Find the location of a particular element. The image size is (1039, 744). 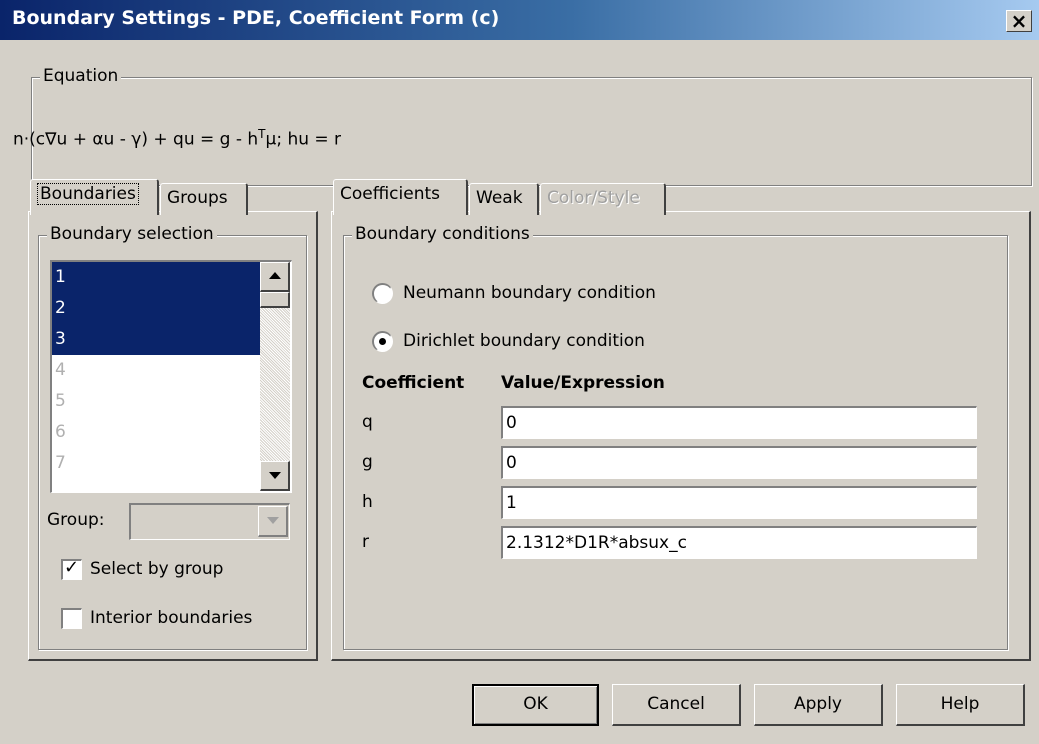

group-select is located at coordinates (209, 521).